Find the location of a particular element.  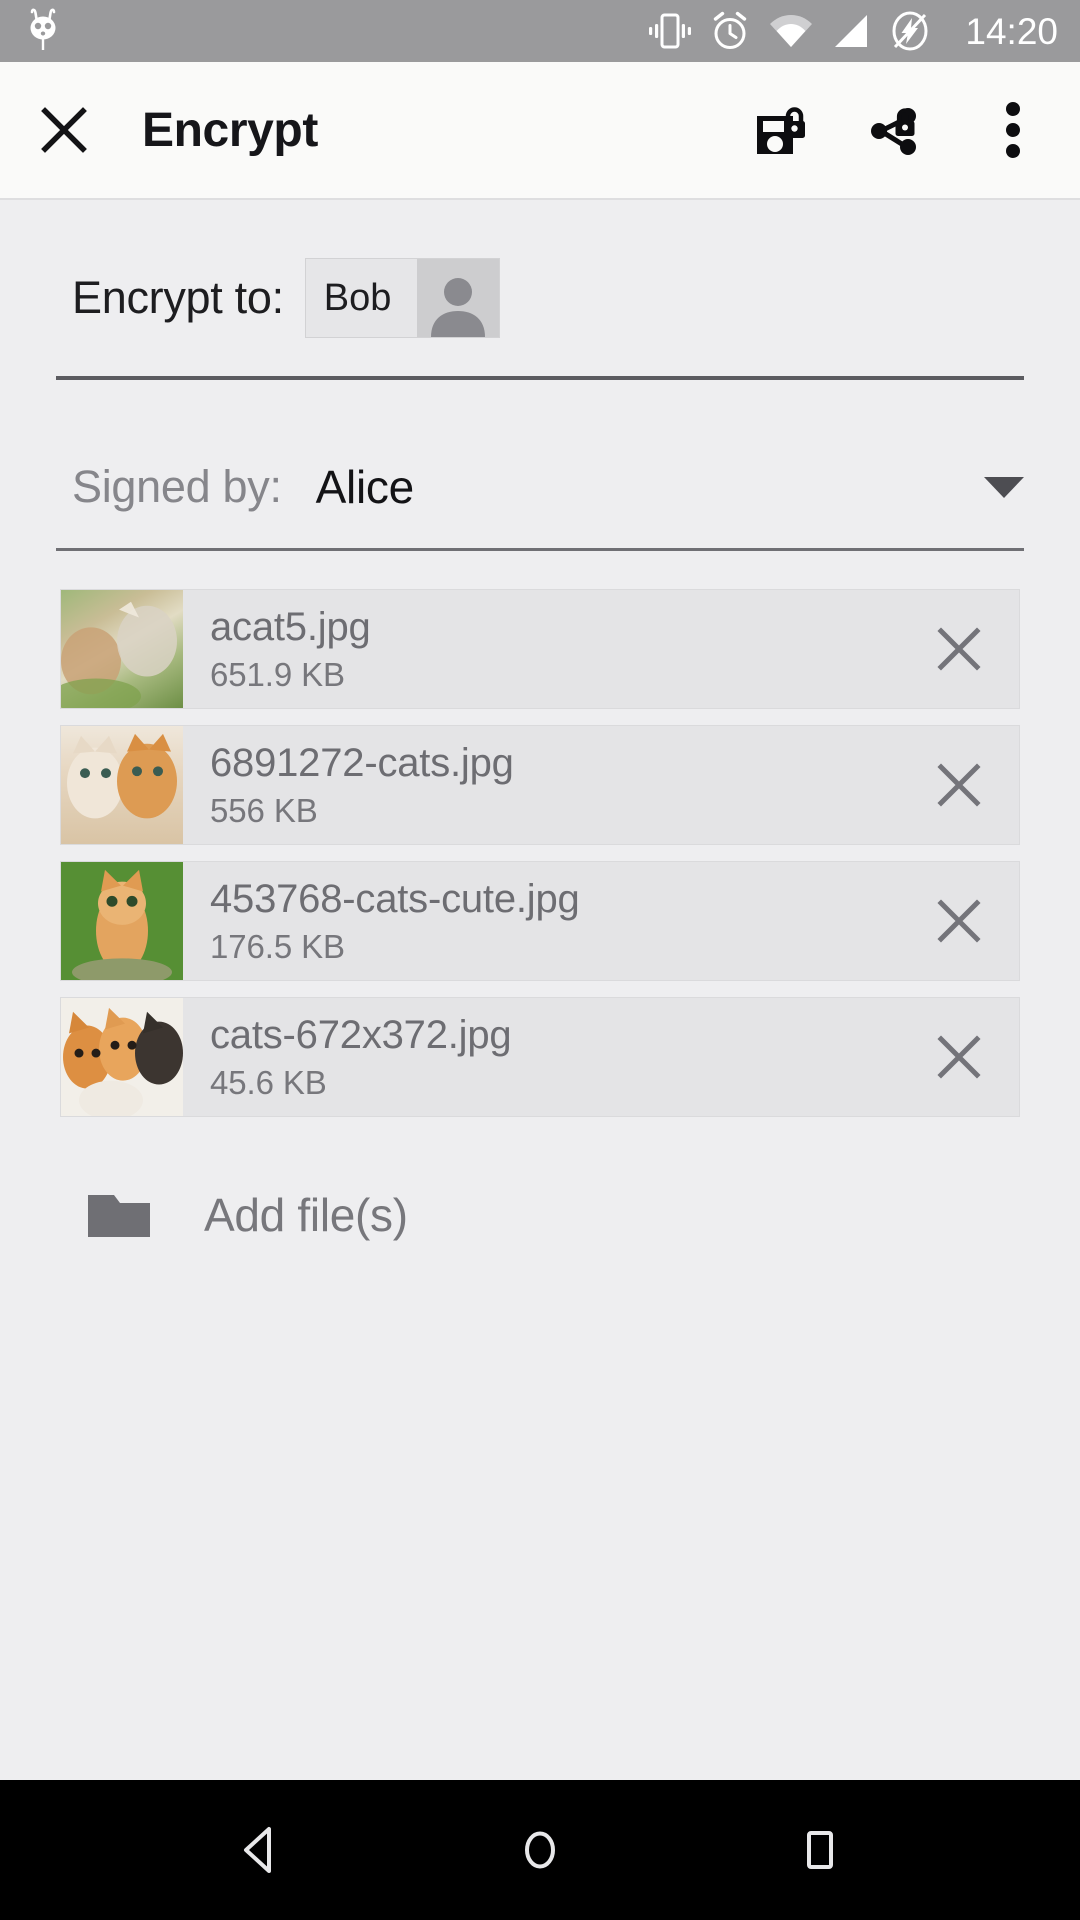

save-encrypted-button is located at coordinates (781, 130).